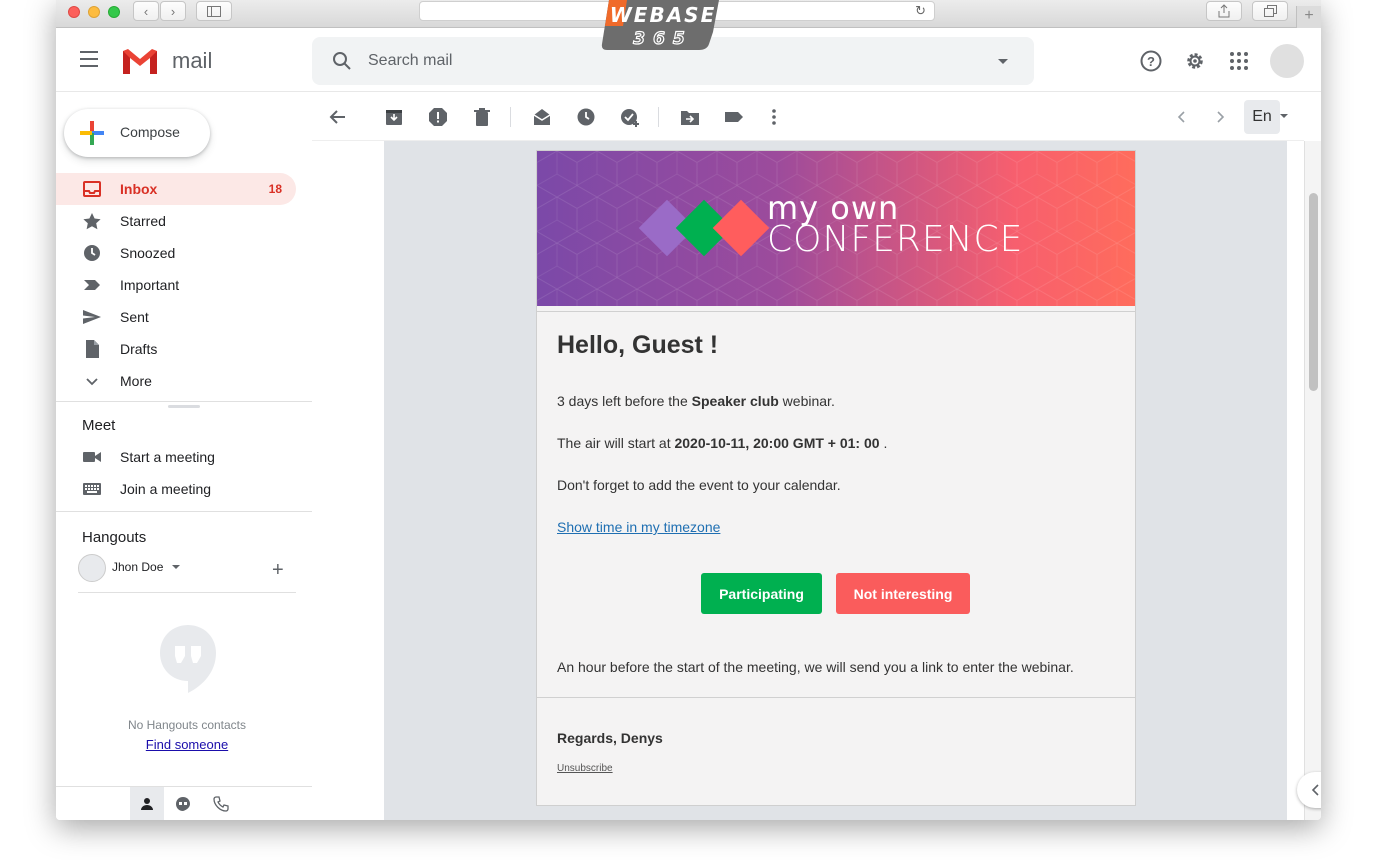 The height and width of the screenshot is (860, 1377). I want to click on sidebar-item-label: Inbox, so click(139, 189).